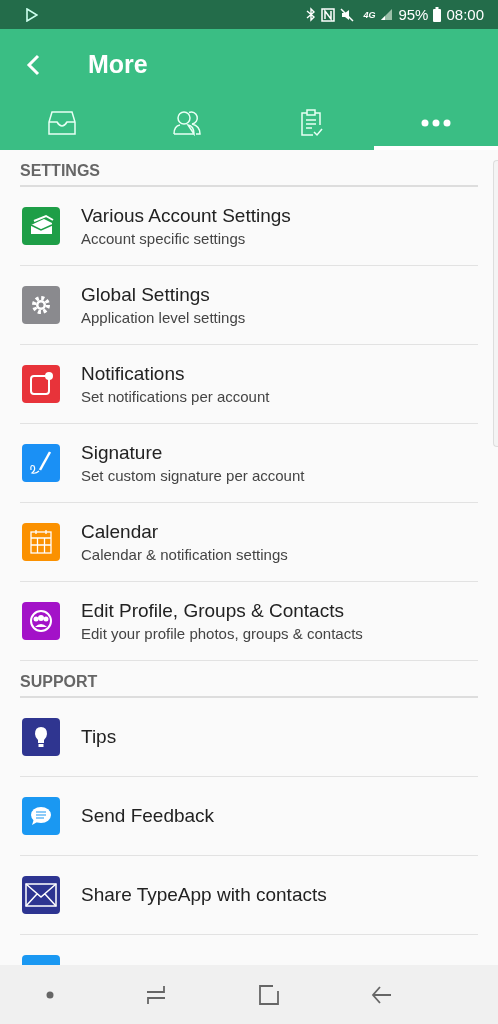  Describe the element at coordinates (62, 123) in the screenshot. I see `inbox-icon` at that location.